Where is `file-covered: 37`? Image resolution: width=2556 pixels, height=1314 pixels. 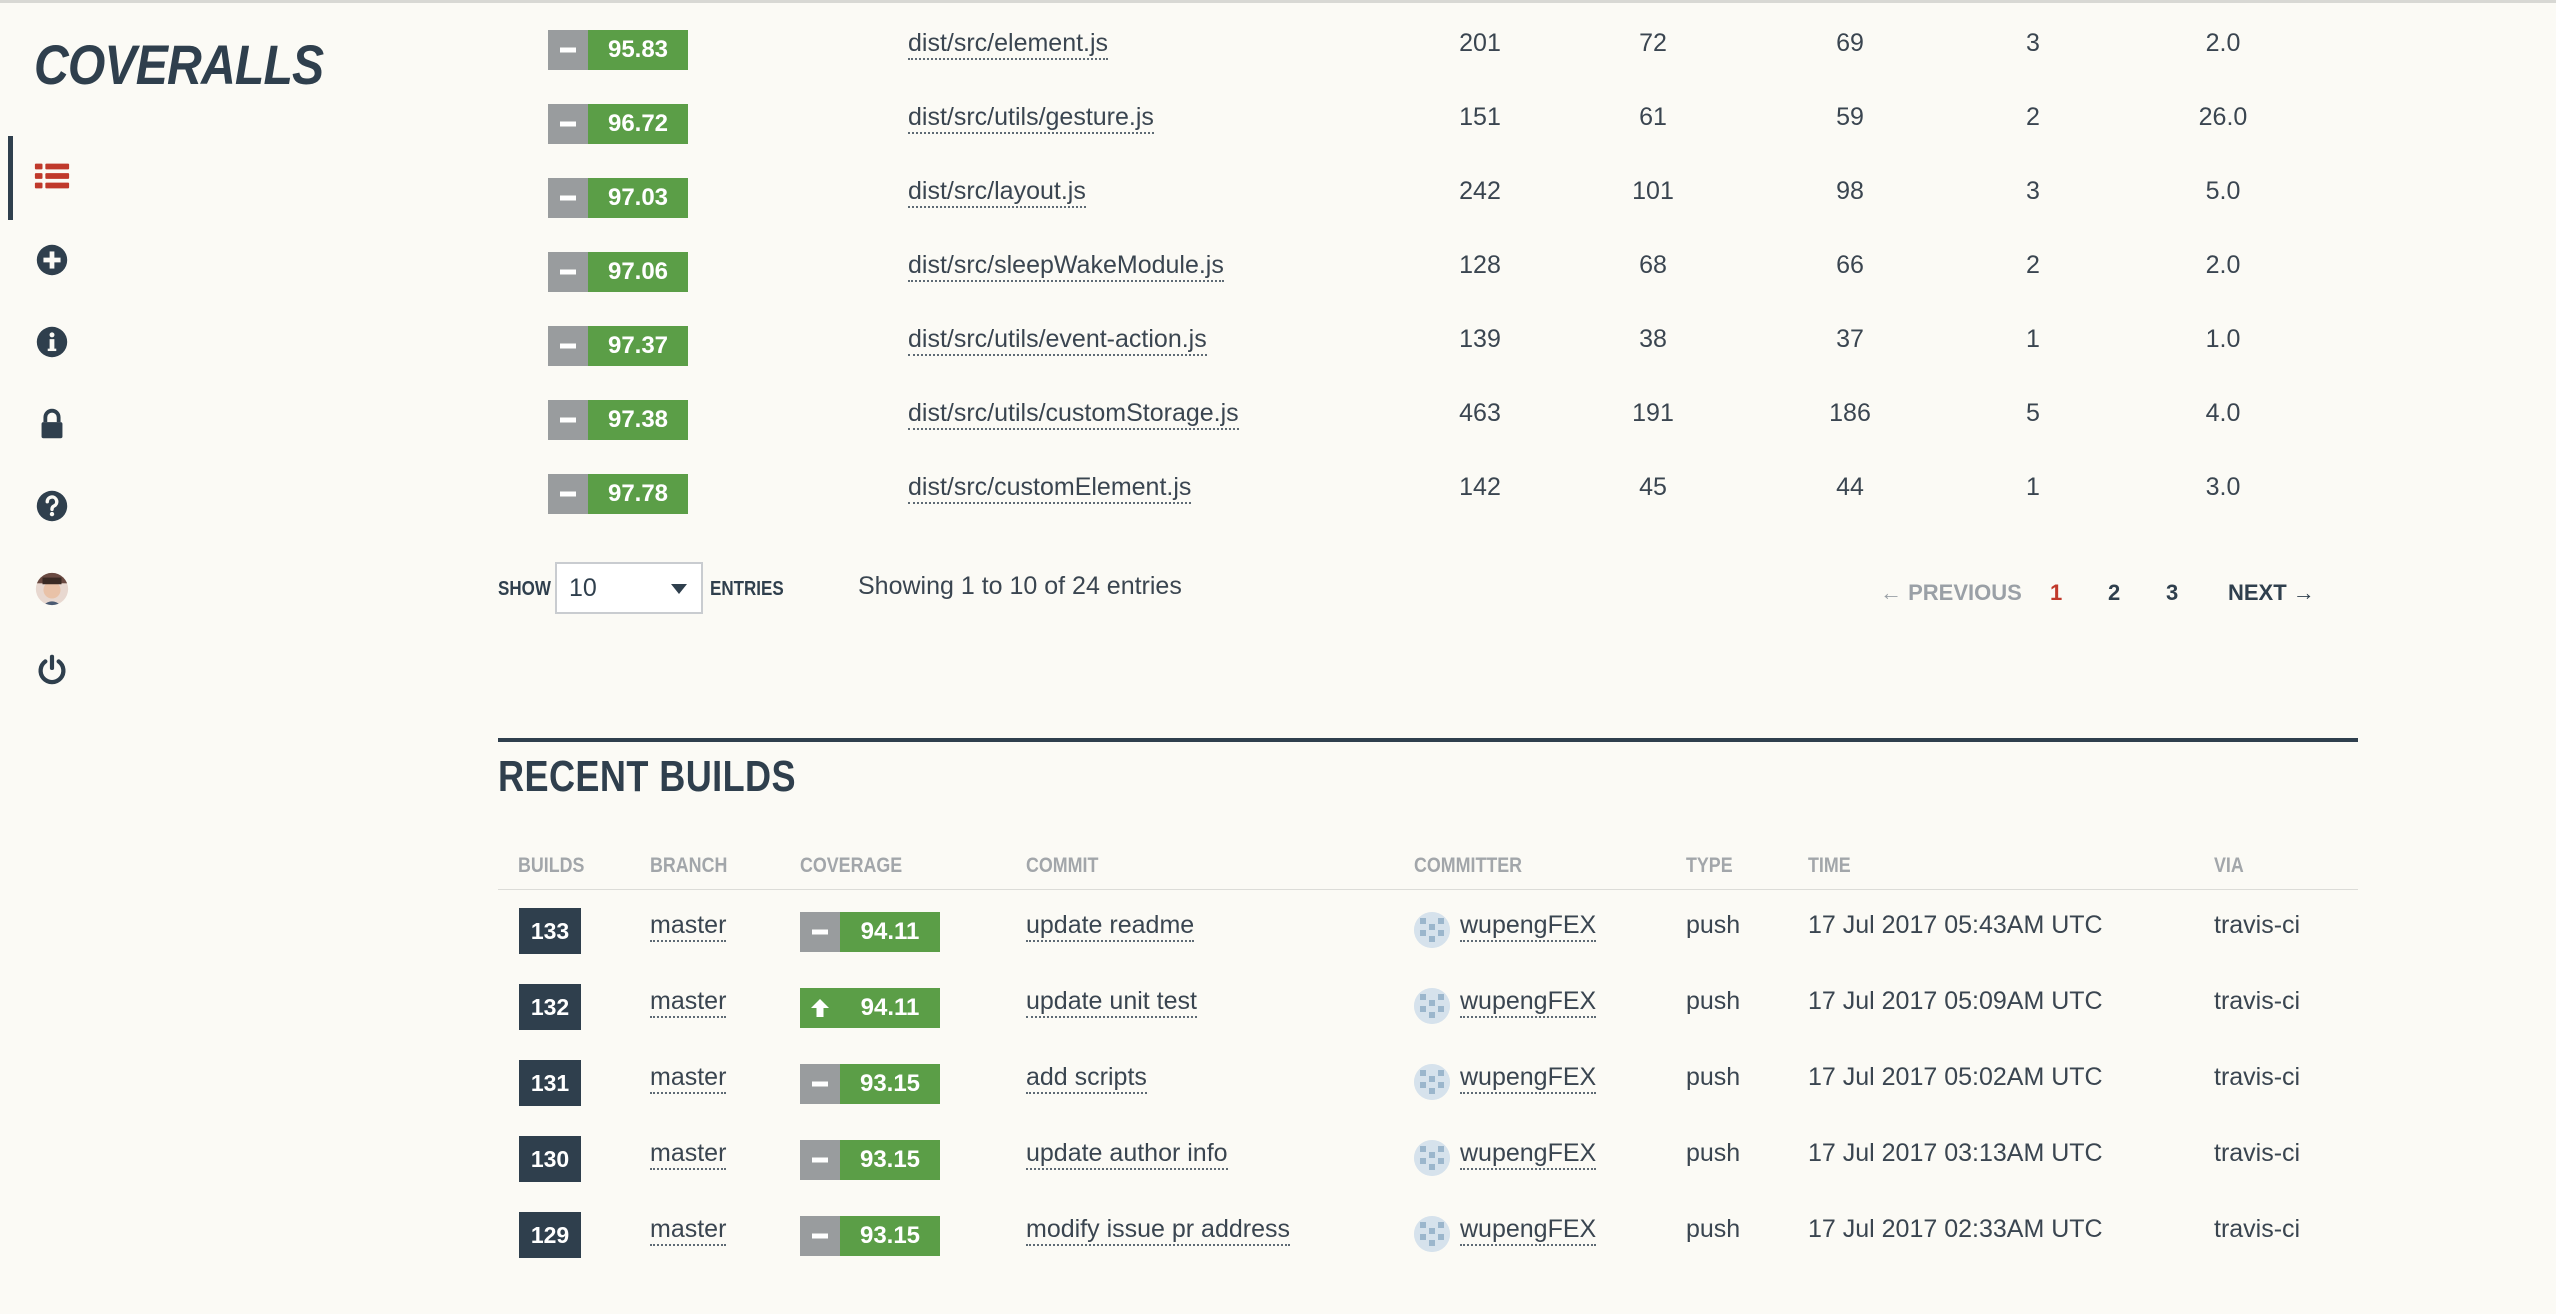
file-covered: 37 is located at coordinates (1850, 339).